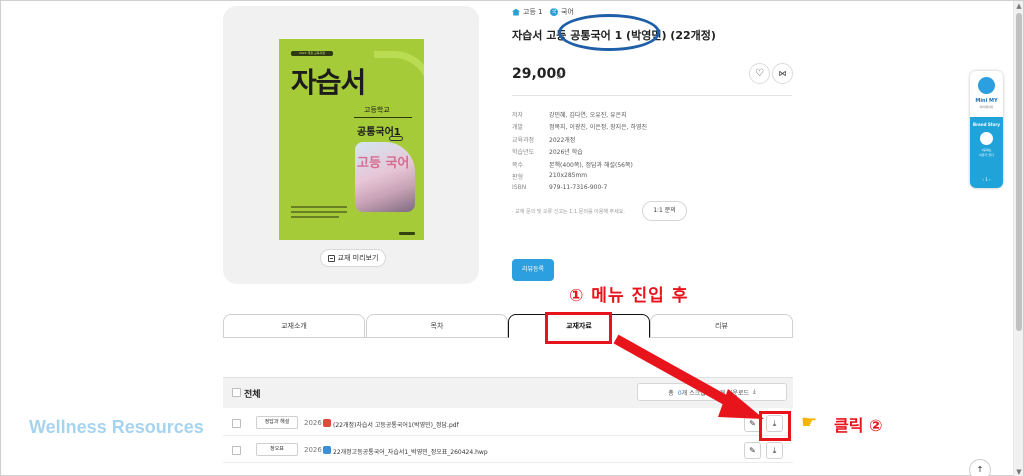  Describe the element at coordinates (358, 258) in the screenshot. I see `preview-button-label: 교재 미리보기` at that location.